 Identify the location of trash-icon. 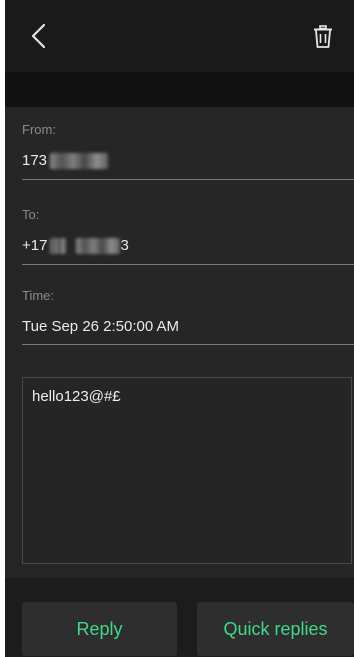
(323, 36).